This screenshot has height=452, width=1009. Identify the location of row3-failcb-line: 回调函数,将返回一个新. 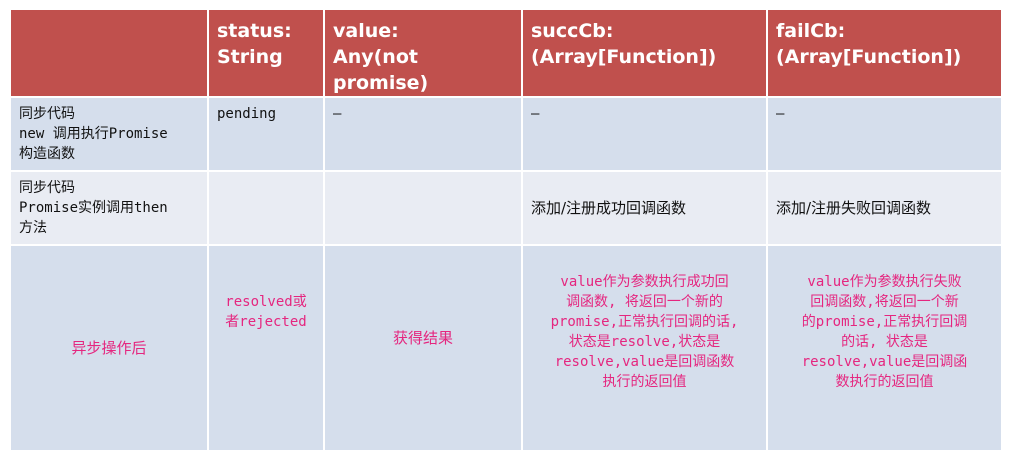
(884, 302).